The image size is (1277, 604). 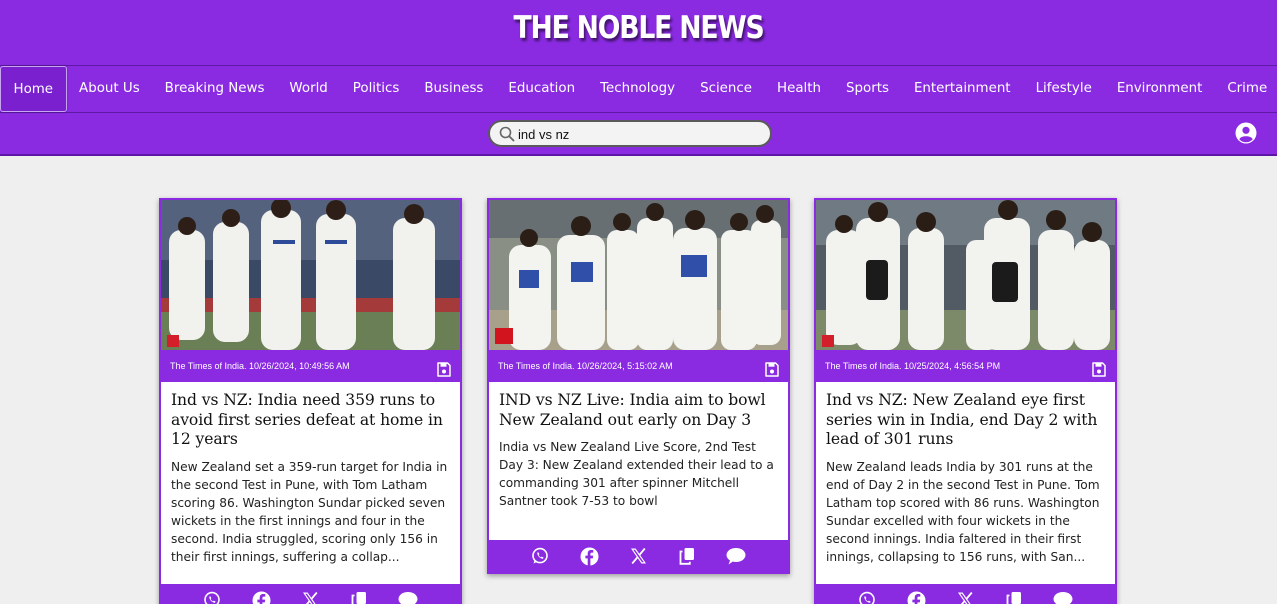 I want to click on nav-item-breaking-news: Breaking News, so click(x=214, y=89).